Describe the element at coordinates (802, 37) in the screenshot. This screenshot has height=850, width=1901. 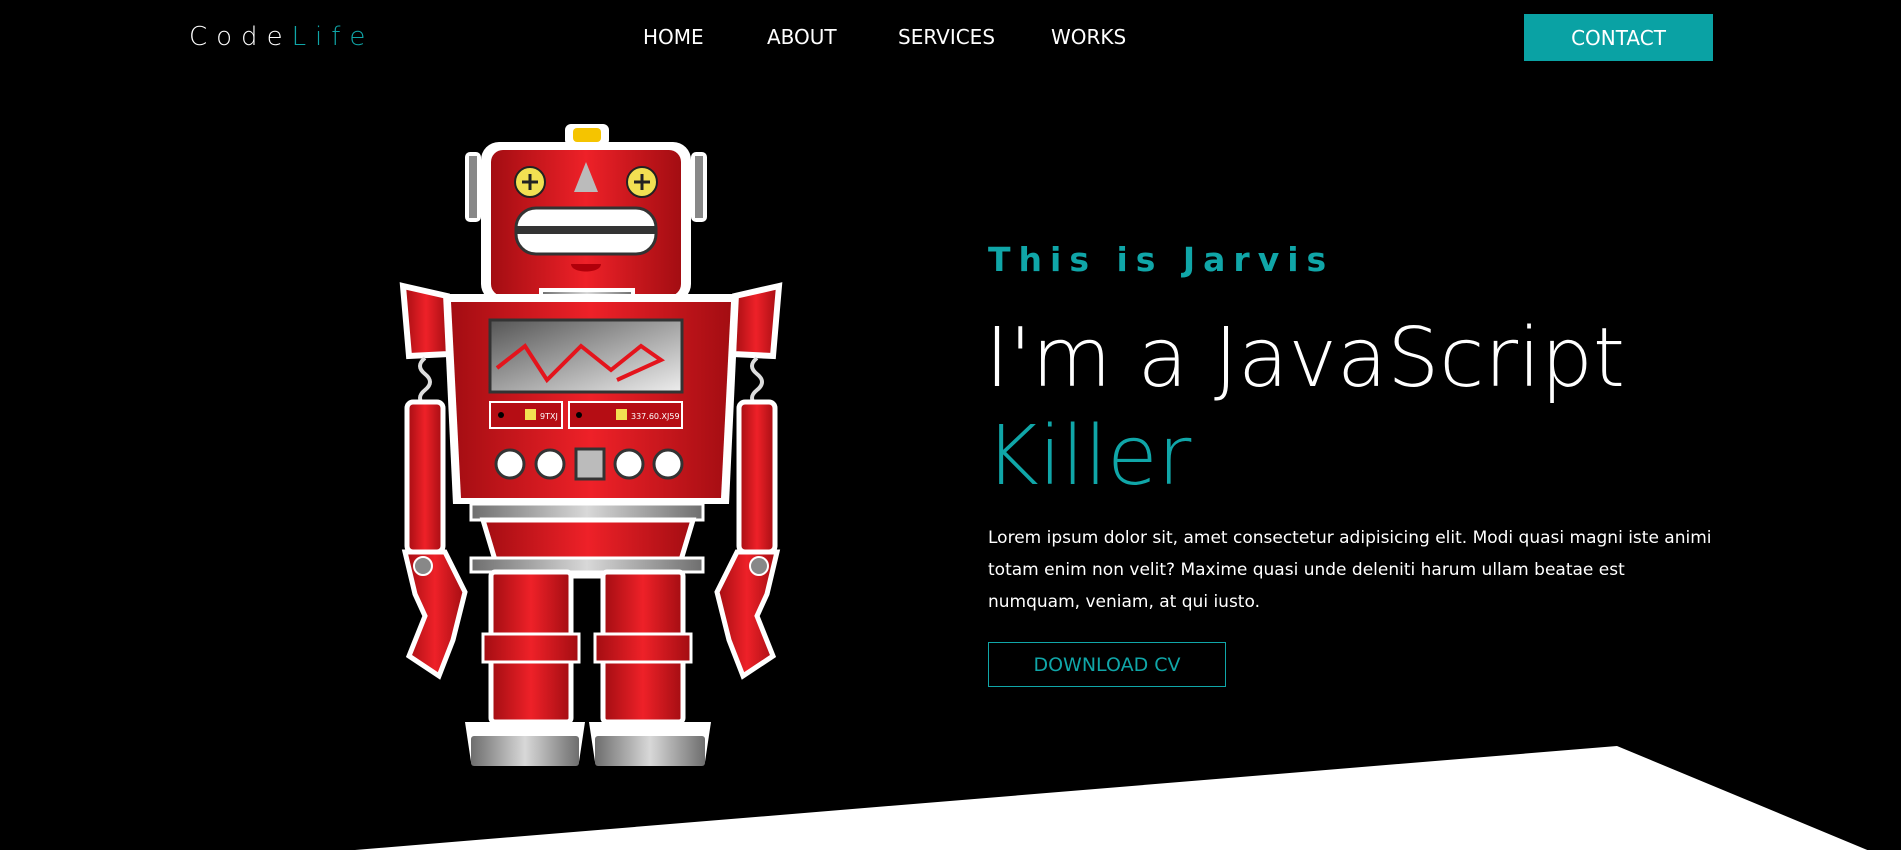
I see `nav-about: ABOUT` at that location.